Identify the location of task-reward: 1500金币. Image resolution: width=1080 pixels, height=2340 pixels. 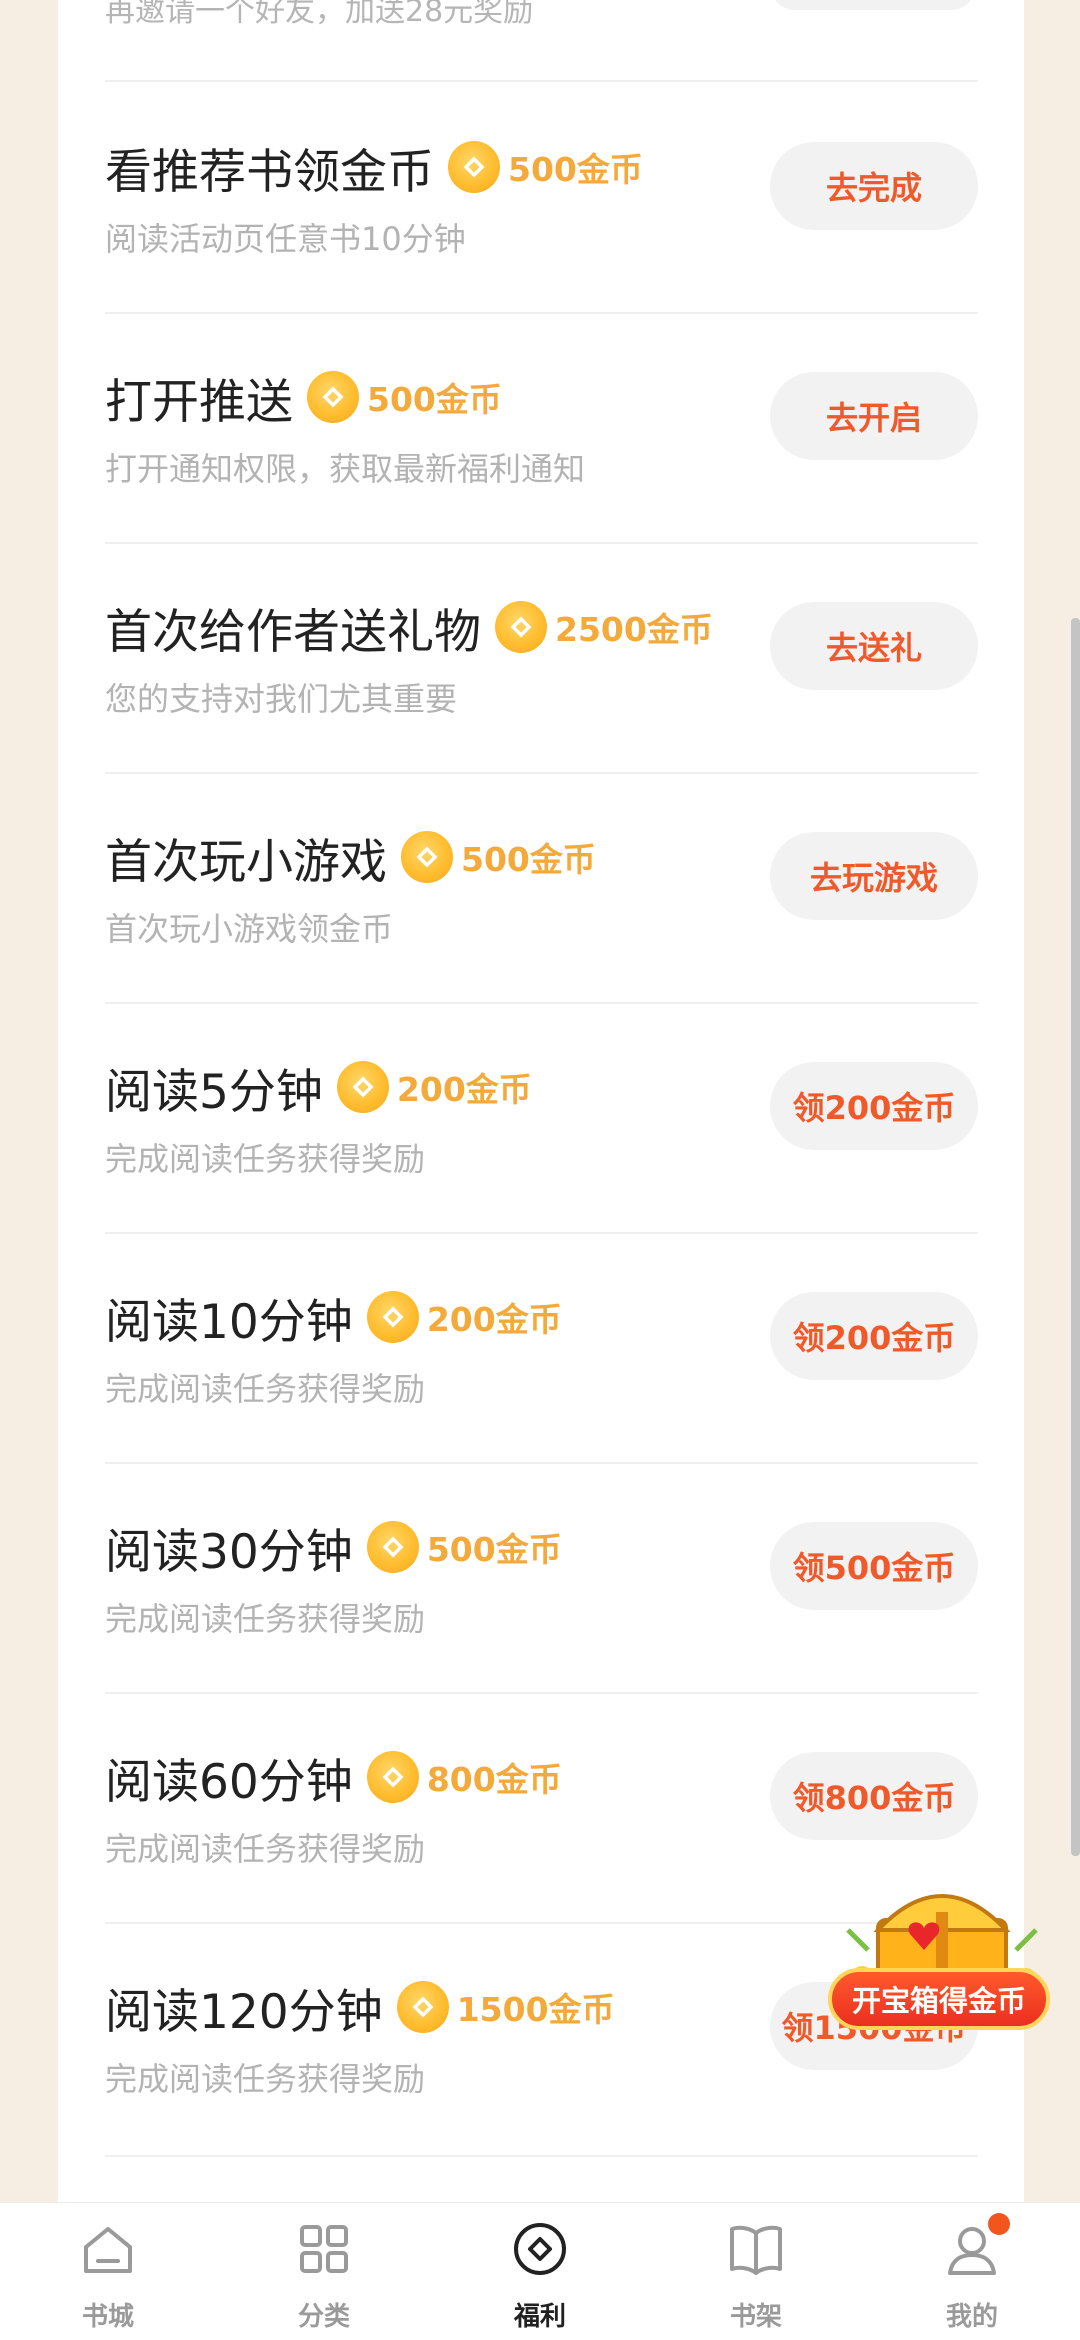
(535, 2009).